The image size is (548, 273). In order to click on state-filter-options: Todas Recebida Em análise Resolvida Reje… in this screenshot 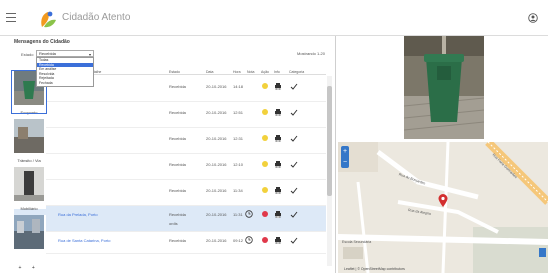, I will do `click(65, 72)`.